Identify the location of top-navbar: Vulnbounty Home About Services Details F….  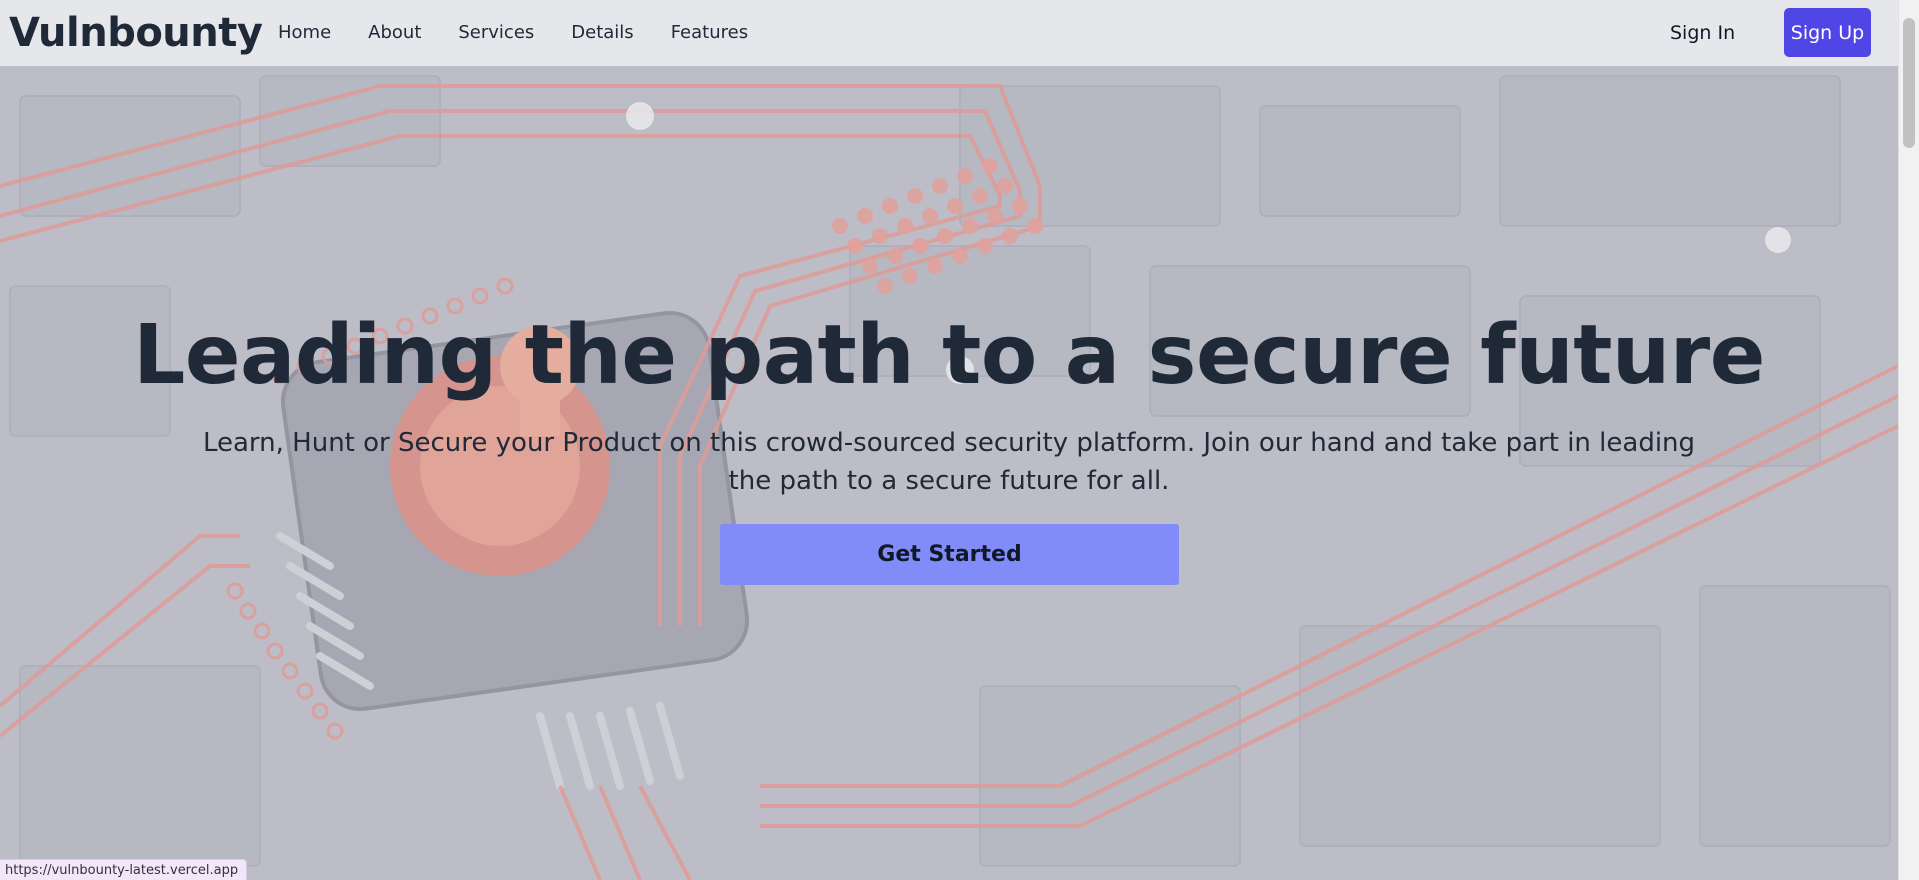
(949, 33).